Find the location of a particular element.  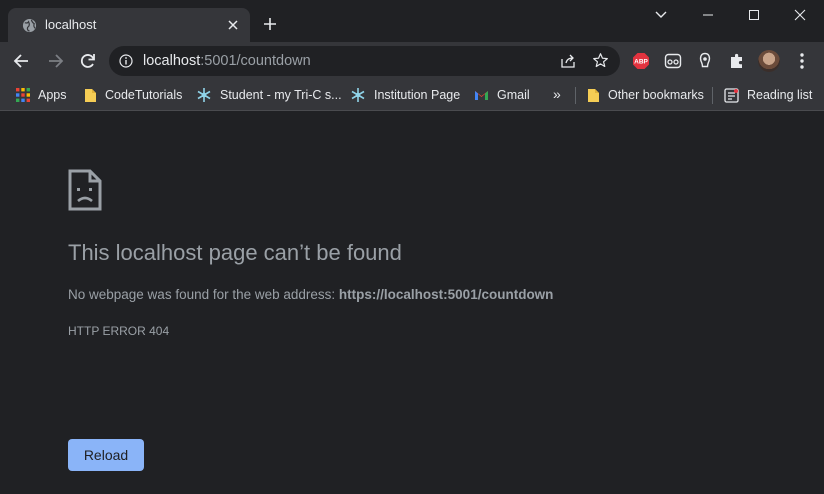

tab-search-chevron-icon is located at coordinates (661, 15).